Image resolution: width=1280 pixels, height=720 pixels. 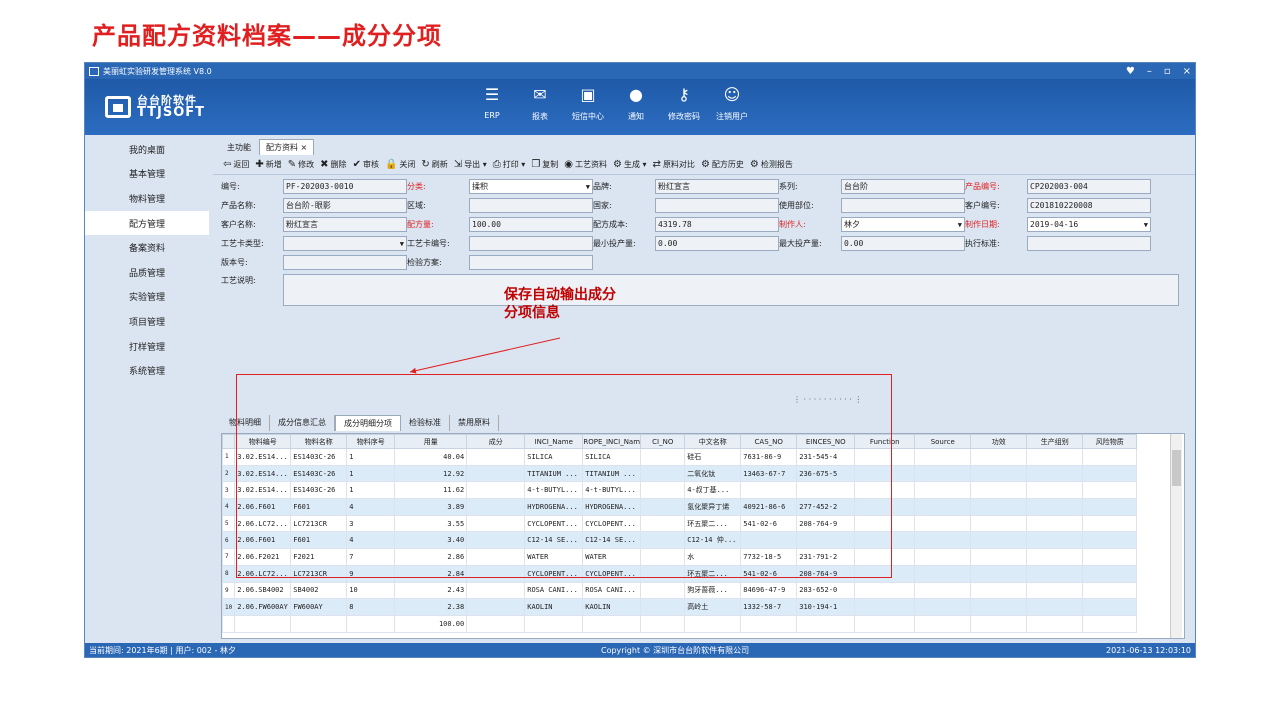 What do you see at coordinates (496, 164) in the screenshot?
I see `toolbar-icon: ⎙` at bounding box center [496, 164].